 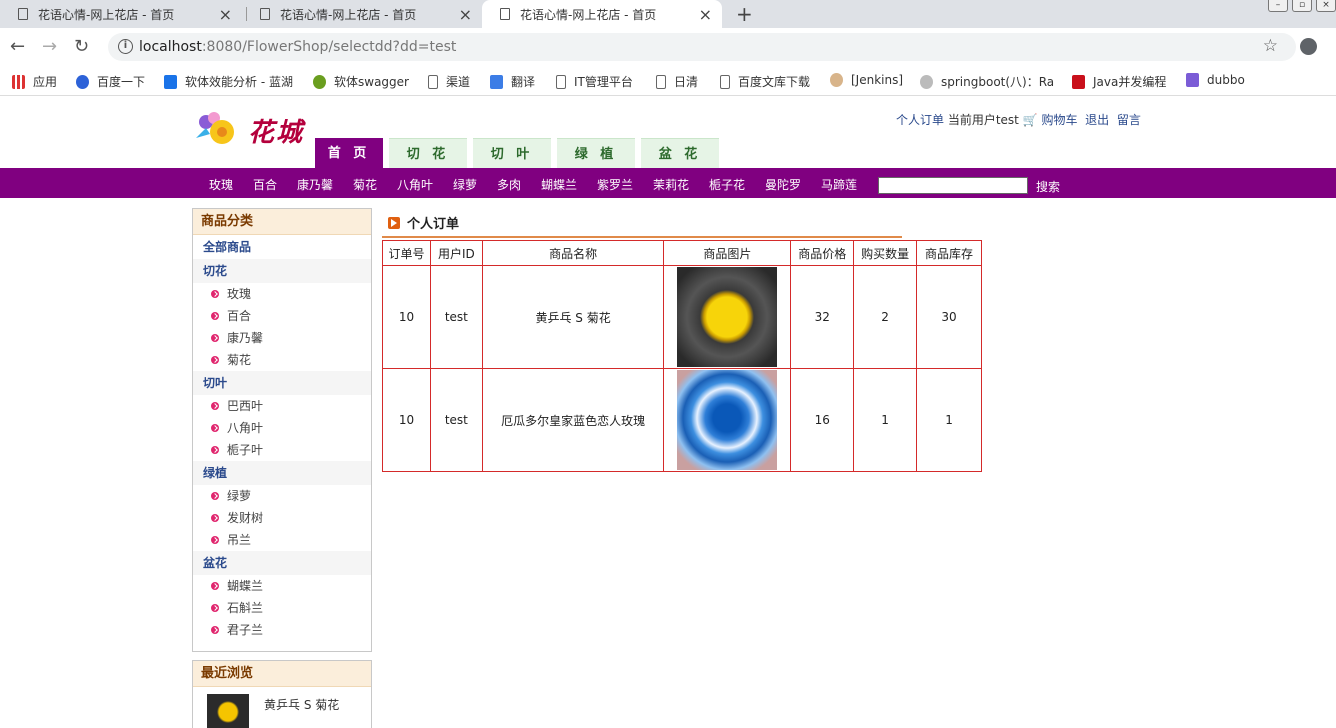 What do you see at coordinates (245, 338) in the screenshot?
I see `sidebar-item-label: 康乃馨` at bounding box center [245, 338].